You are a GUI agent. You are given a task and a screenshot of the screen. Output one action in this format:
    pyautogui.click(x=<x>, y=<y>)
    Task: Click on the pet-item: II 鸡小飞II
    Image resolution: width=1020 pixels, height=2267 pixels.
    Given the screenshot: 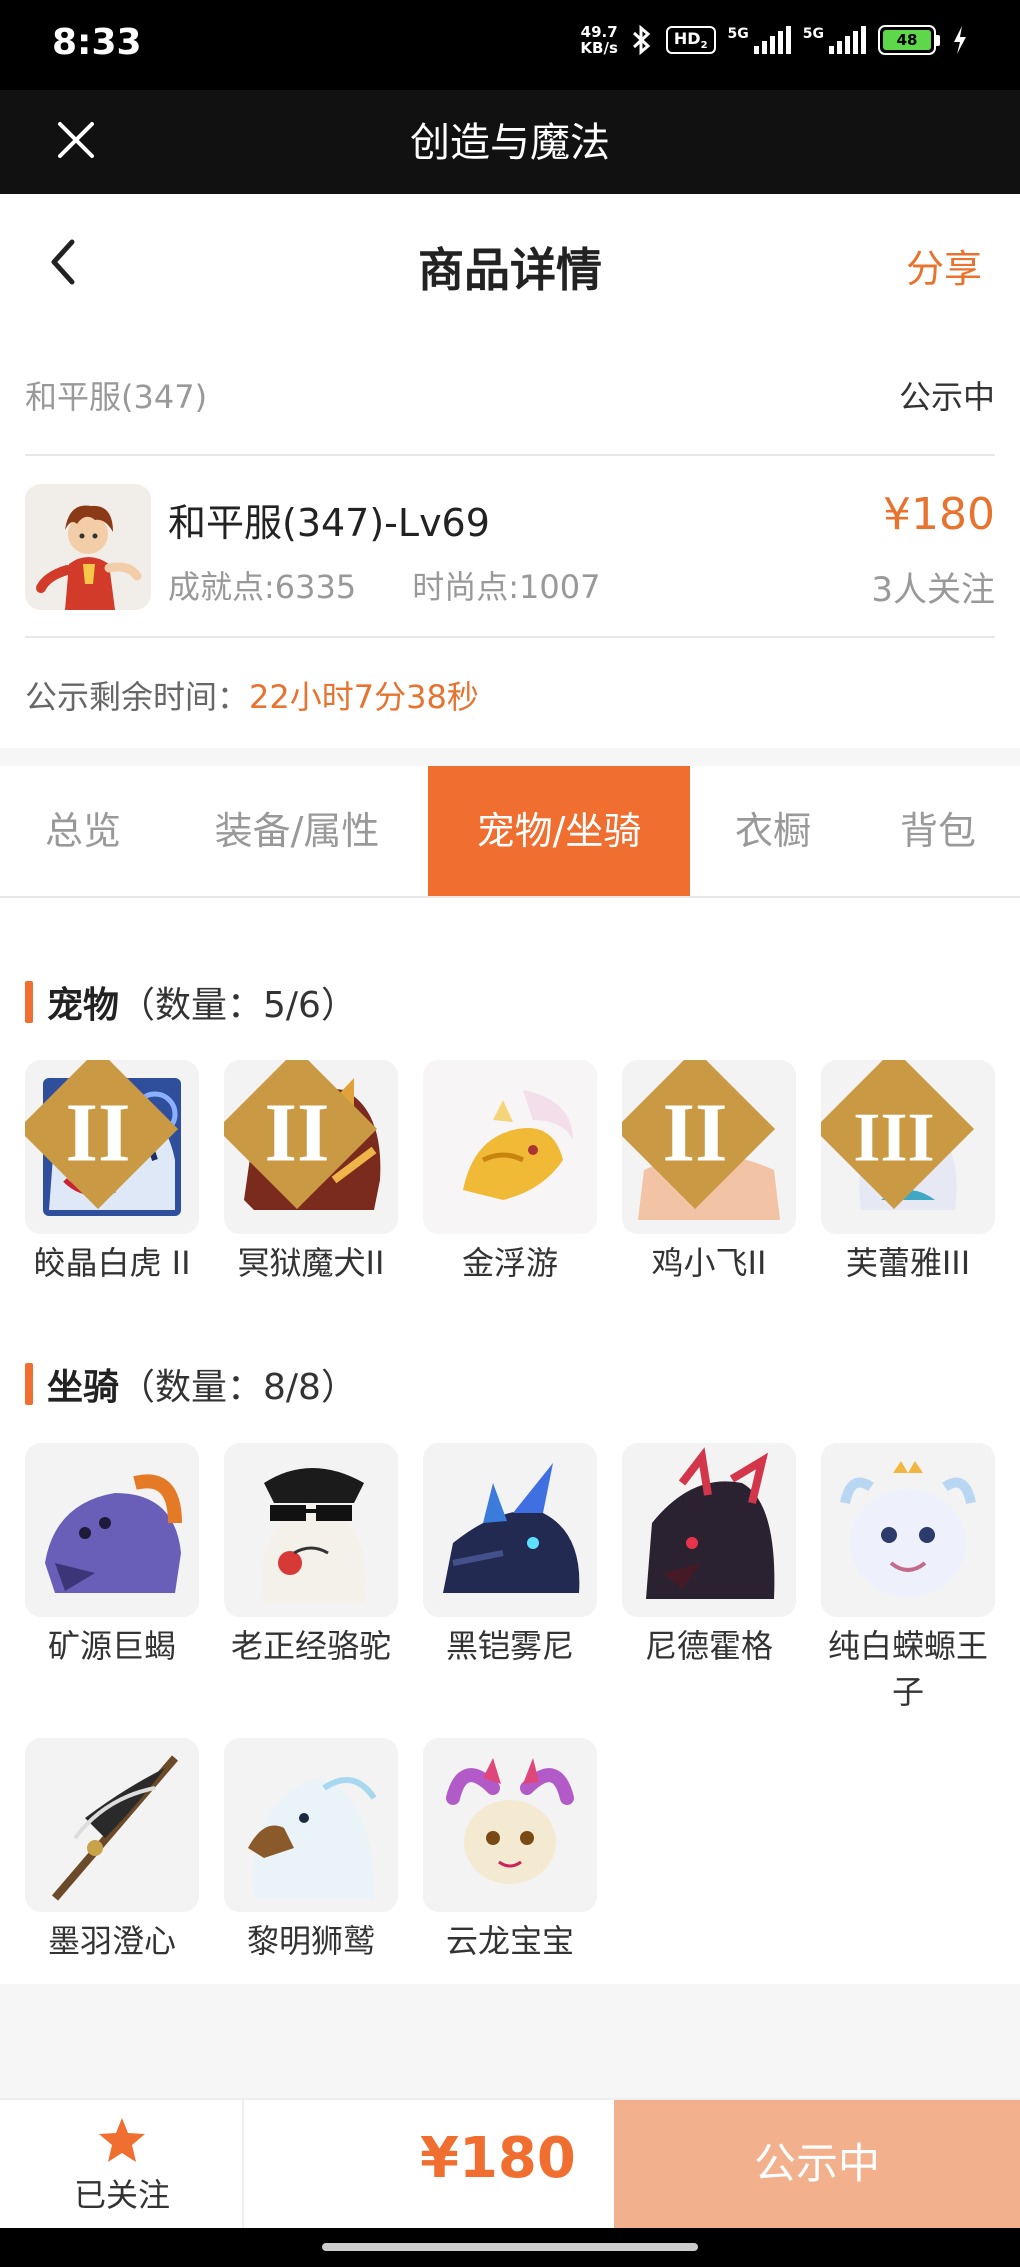 What is the action you would take?
    pyautogui.click(x=709, y=1173)
    